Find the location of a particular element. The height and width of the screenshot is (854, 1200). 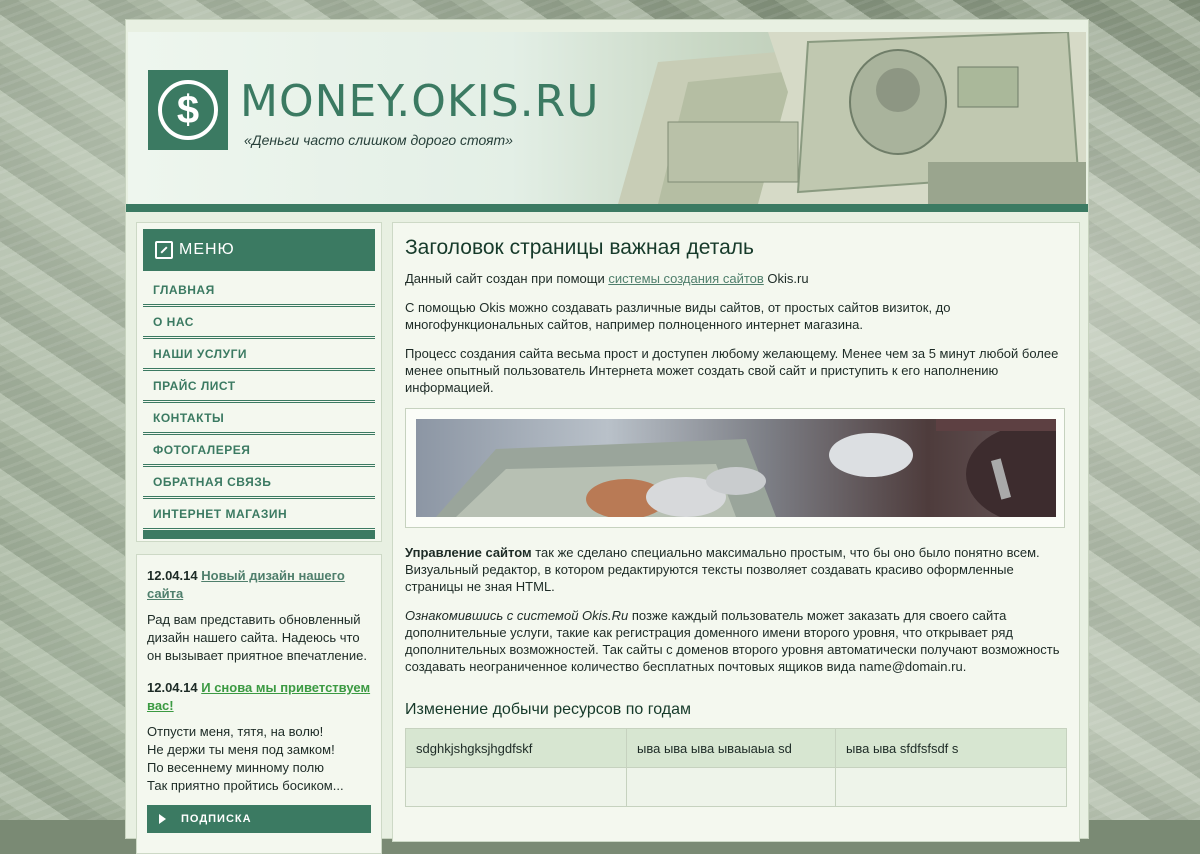

intro-text-end: Okis.ru is located at coordinates (786, 278).